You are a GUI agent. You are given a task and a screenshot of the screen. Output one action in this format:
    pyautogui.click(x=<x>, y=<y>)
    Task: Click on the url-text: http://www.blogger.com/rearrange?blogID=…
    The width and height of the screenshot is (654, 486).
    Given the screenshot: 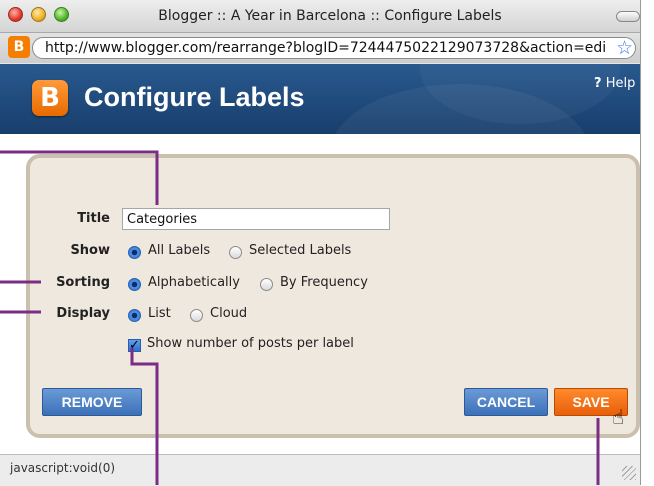 What is the action you would take?
    pyautogui.click(x=325, y=48)
    